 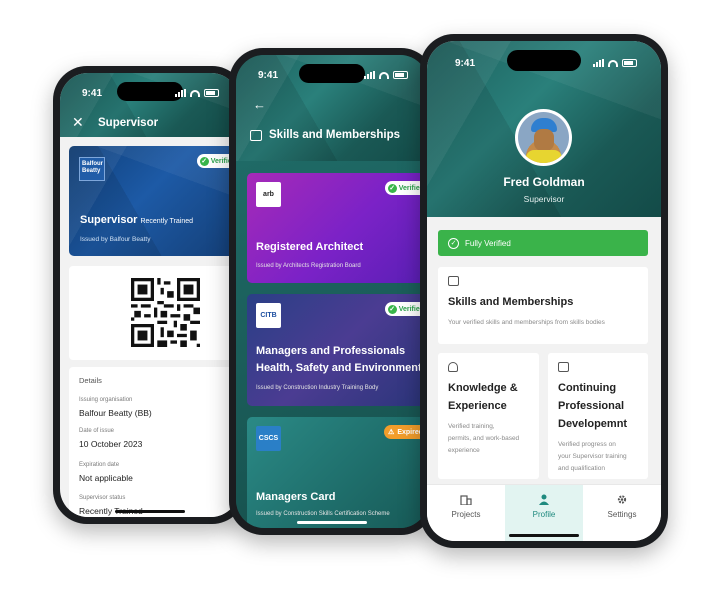 I want to click on profile-name: Fred Goldman, so click(x=544, y=182).